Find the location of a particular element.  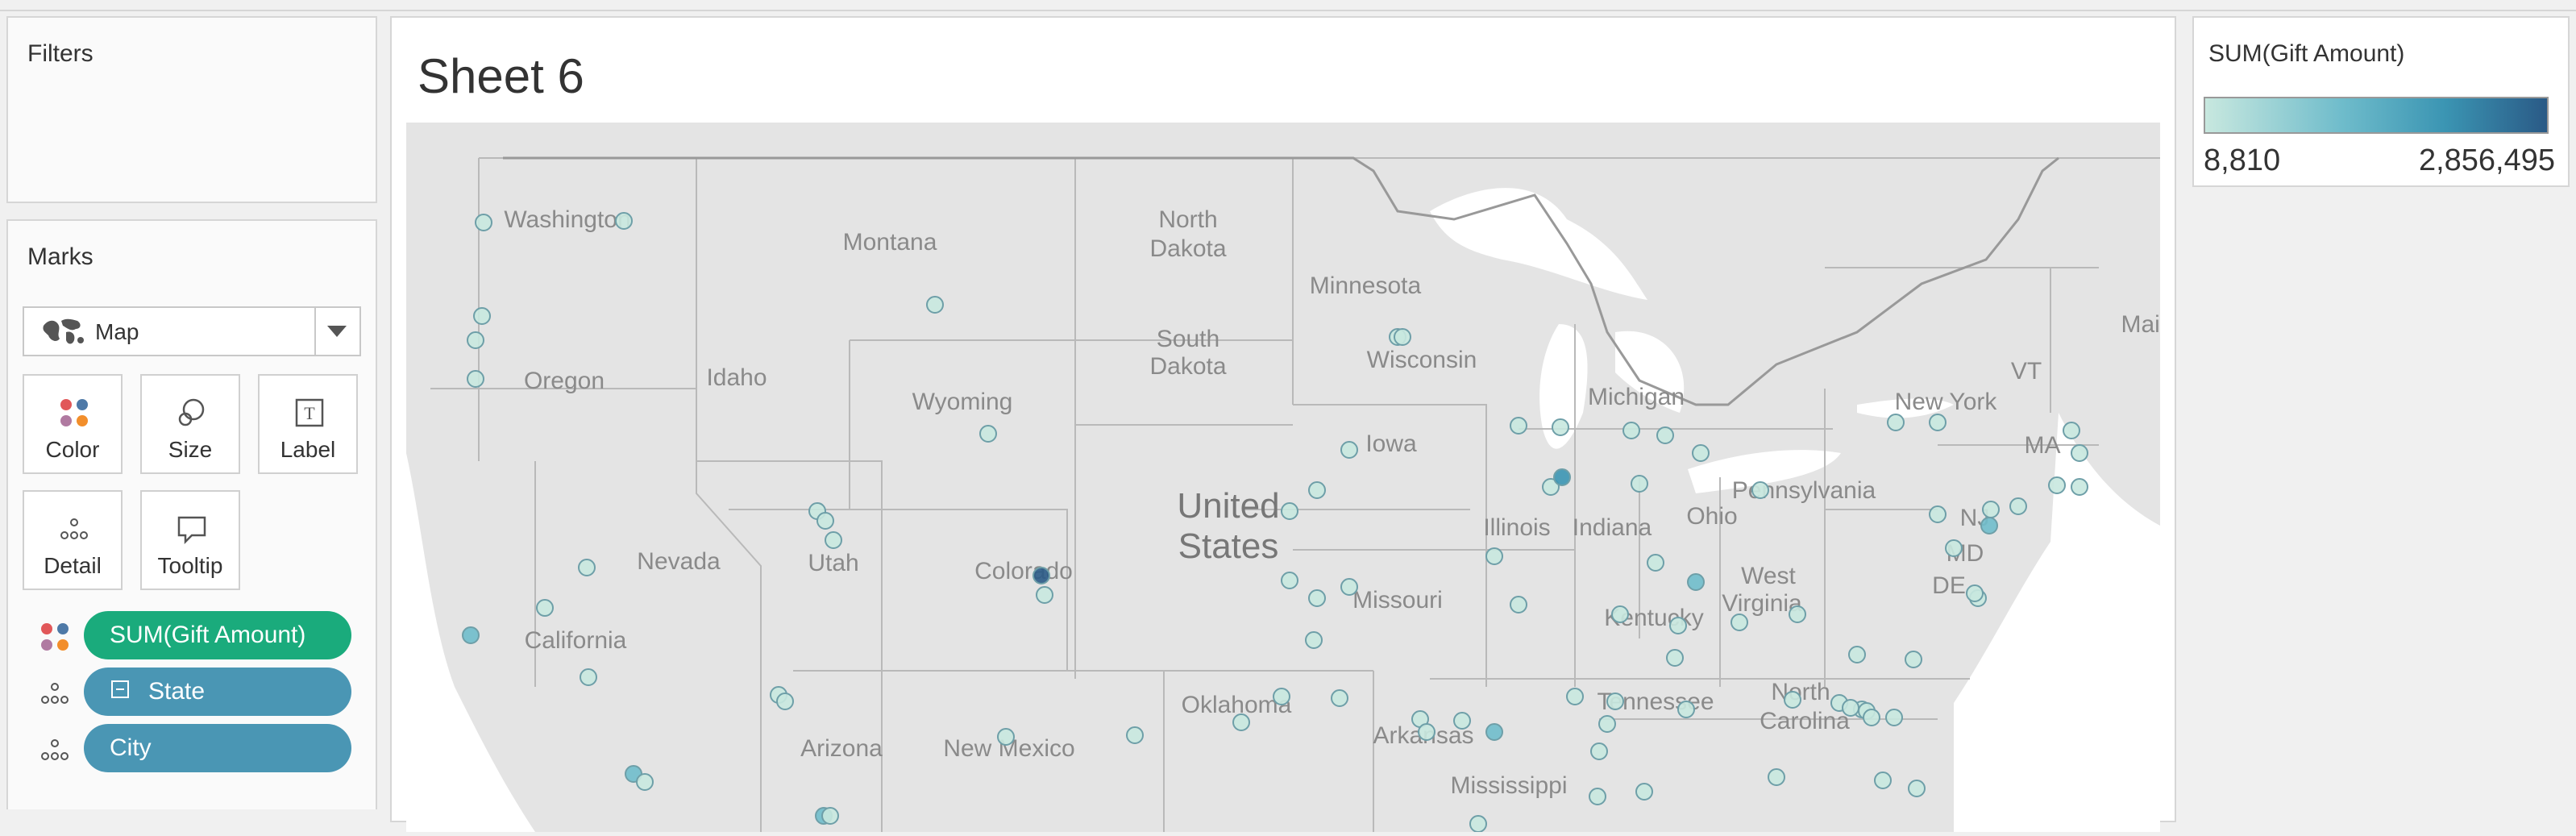

collapse-icon is located at coordinates (120, 689).